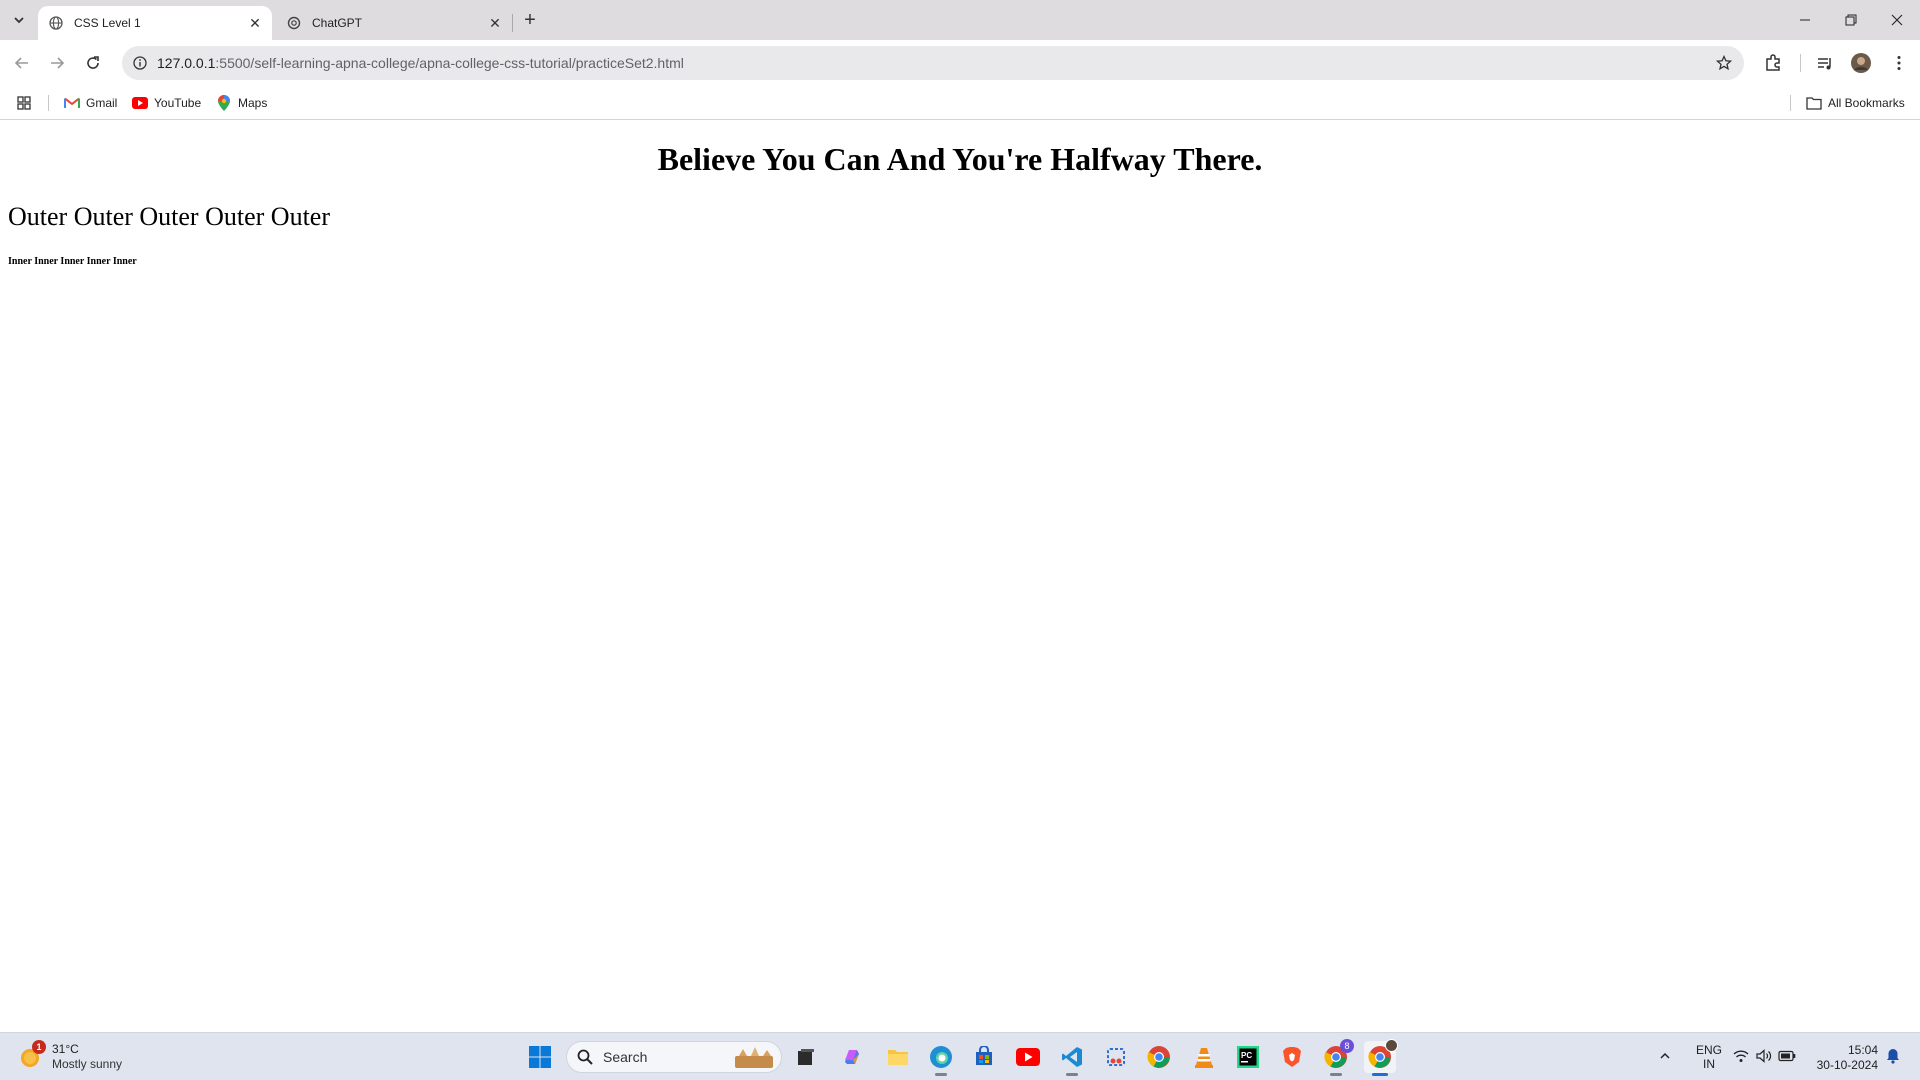  I want to click on media-controls-icon, so click(1825, 63).